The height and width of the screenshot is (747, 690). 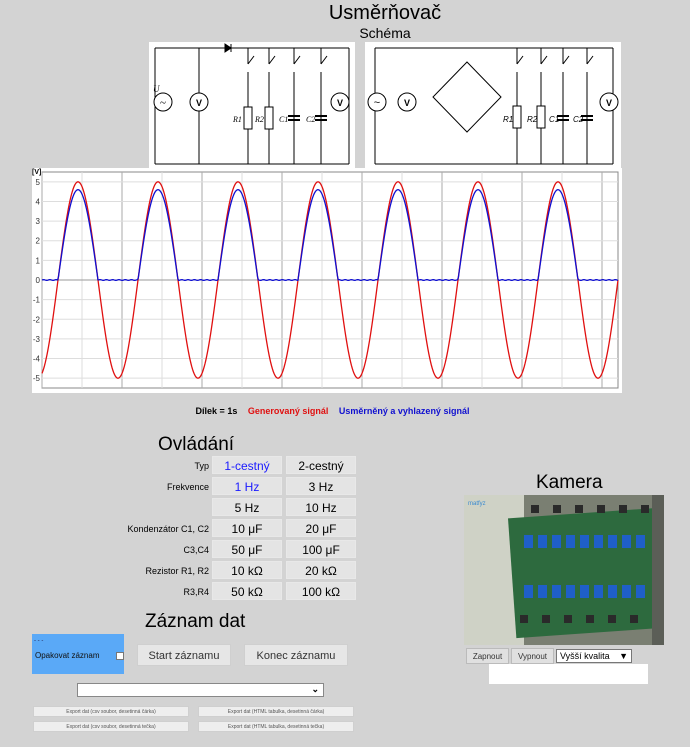 I want to click on camera-on-button: Zapnout, so click(x=487, y=656).